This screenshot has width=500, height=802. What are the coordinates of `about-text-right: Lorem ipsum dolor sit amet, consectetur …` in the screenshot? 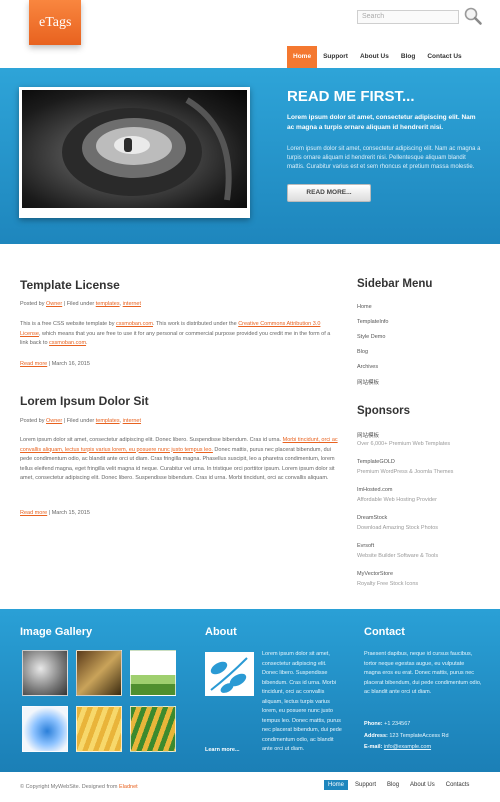 It's located at (302, 702).